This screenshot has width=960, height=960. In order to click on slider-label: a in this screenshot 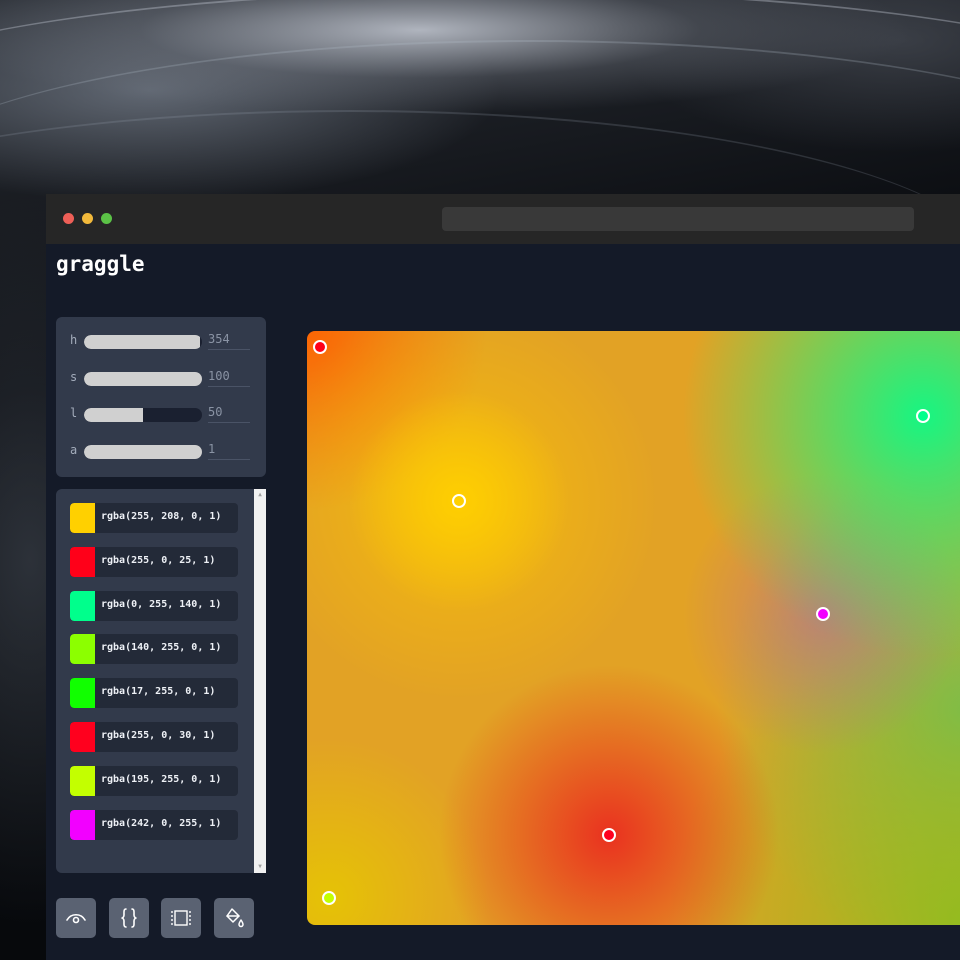, I will do `click(74, 450)`.